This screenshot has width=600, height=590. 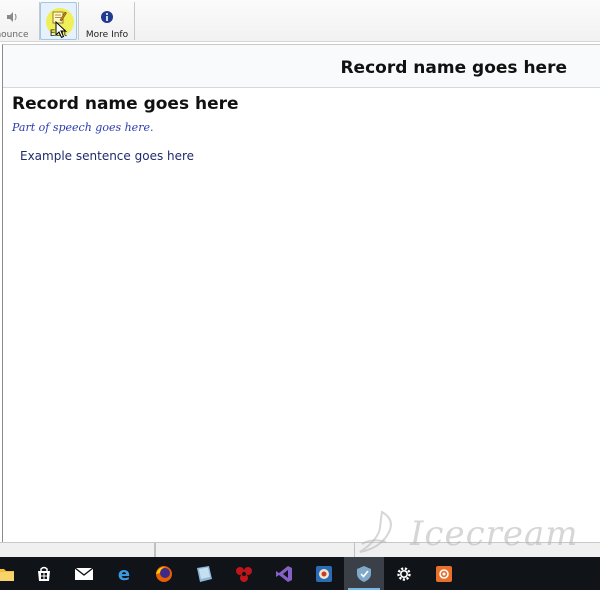 I want to click on record-header: Record name goes here, so click(x=301, y=66).